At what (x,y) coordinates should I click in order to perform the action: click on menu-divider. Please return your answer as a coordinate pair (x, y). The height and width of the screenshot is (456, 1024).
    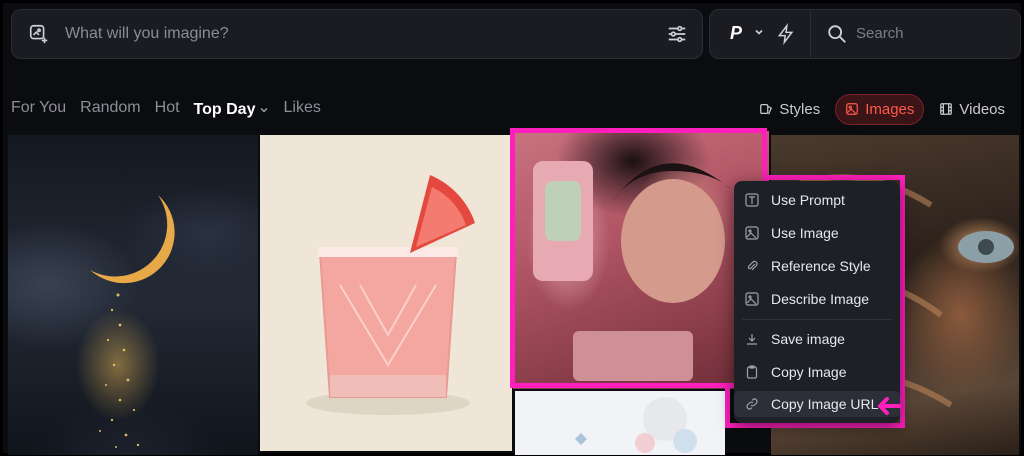
    Looking at the image, I should click on (817, 319).